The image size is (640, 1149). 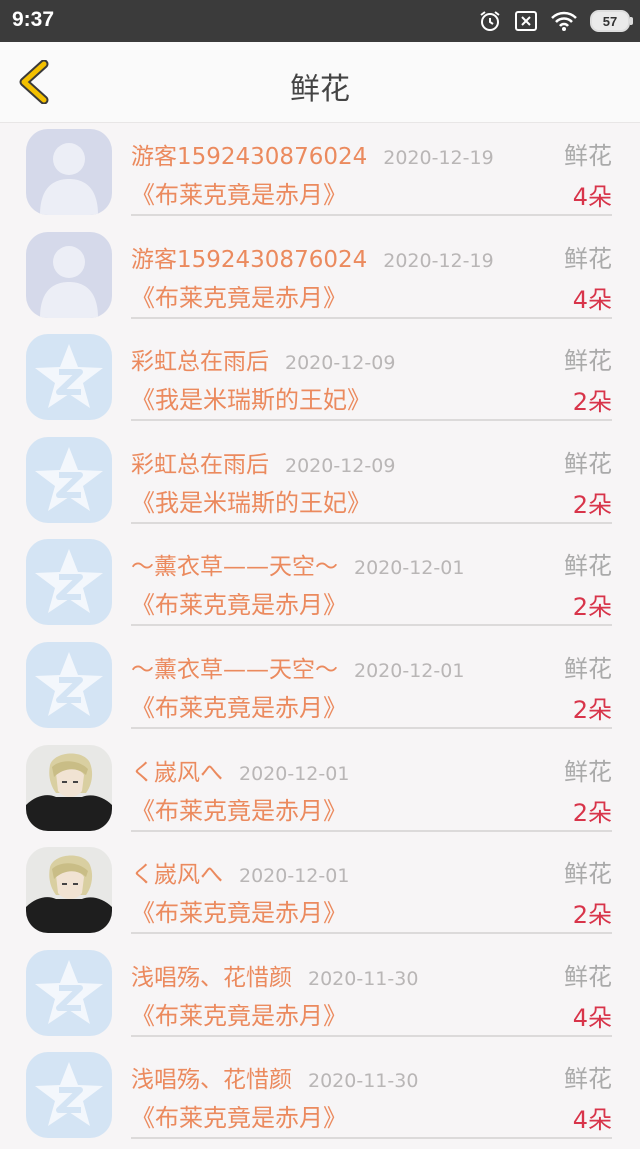 I want to click on status-time: 9:37, so click(x=33, y=19).